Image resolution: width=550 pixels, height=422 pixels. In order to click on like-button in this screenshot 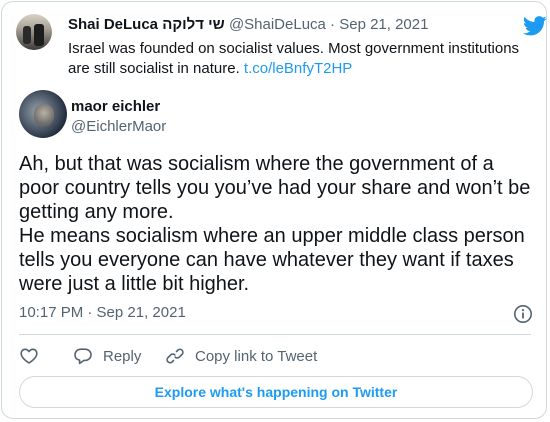, I will do `click(34, 356)`.